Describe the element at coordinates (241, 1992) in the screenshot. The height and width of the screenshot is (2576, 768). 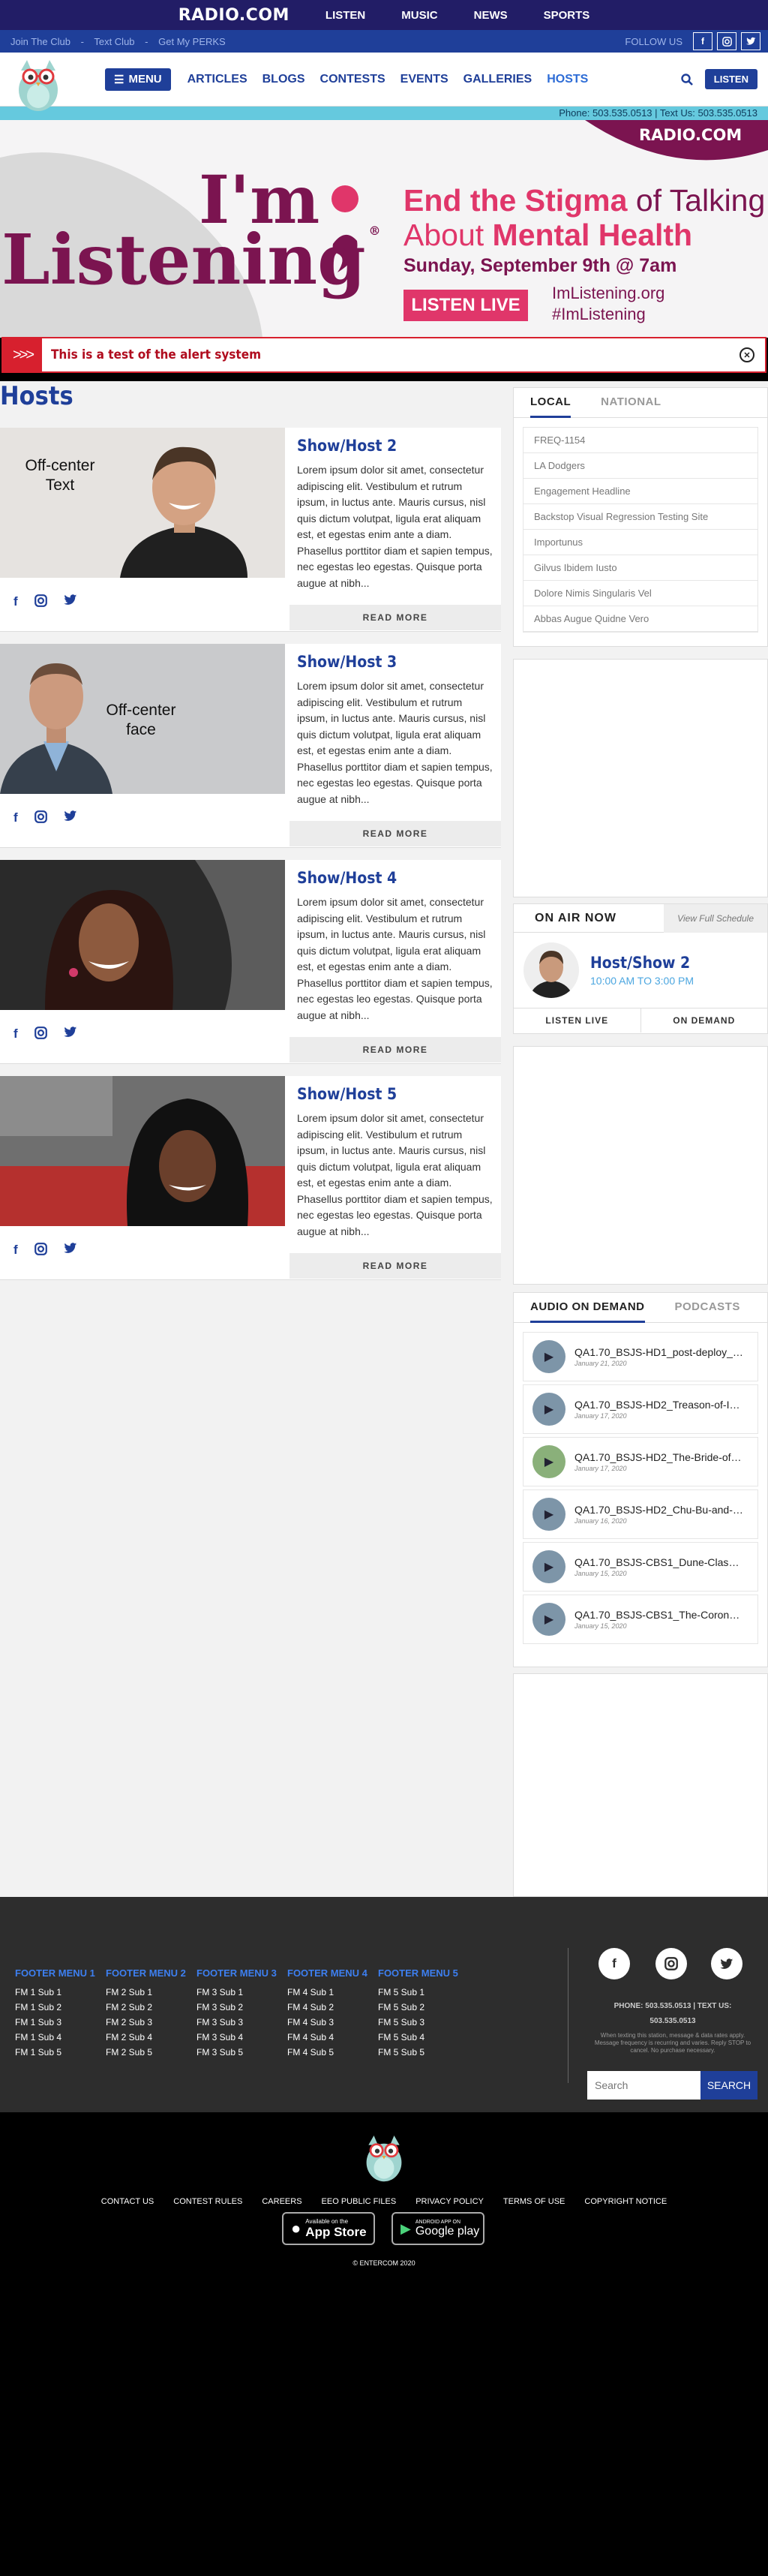
I see `footer-link: FM 3 Sub 1` at that location.